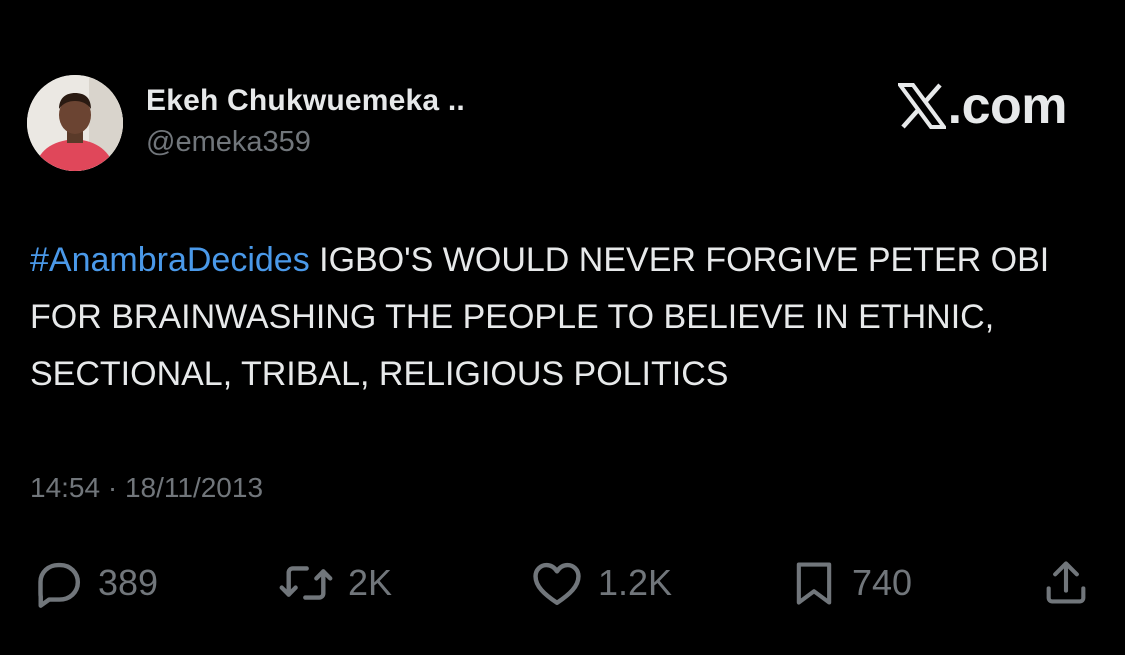 This screenshot has width=1125, height=655. Describe the element at coordinates (921, 106) in the screenshot. I see `x-logo-icon` at that location.